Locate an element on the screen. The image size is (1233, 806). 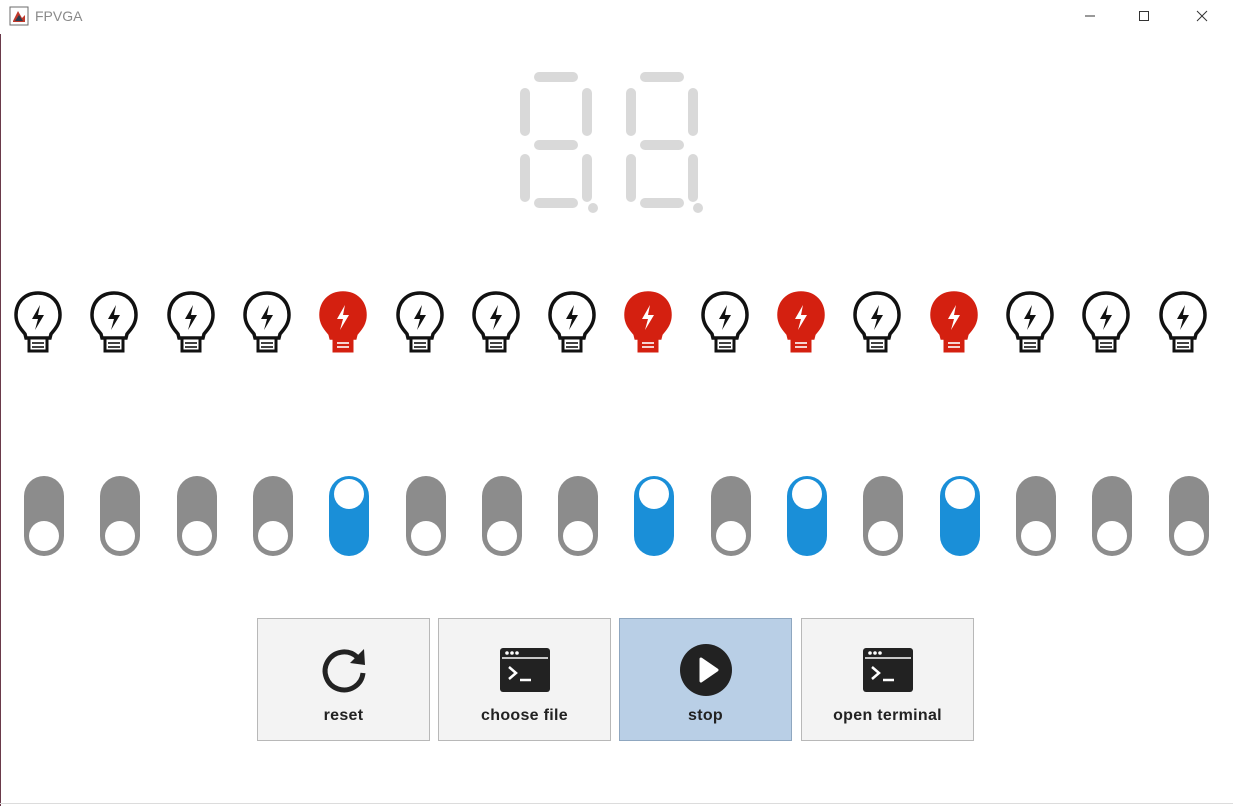
play-icon is located at coordinates (705, 670).